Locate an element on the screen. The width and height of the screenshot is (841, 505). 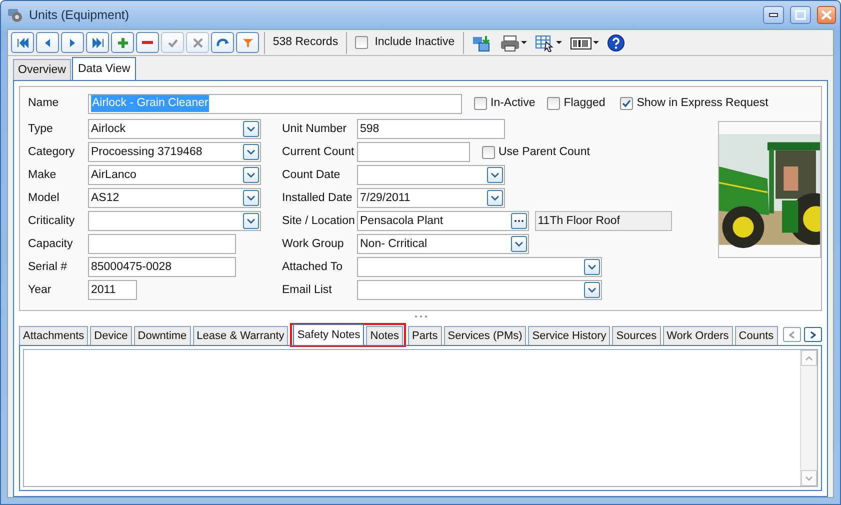
export-icon is located at coordinates (482, 43).